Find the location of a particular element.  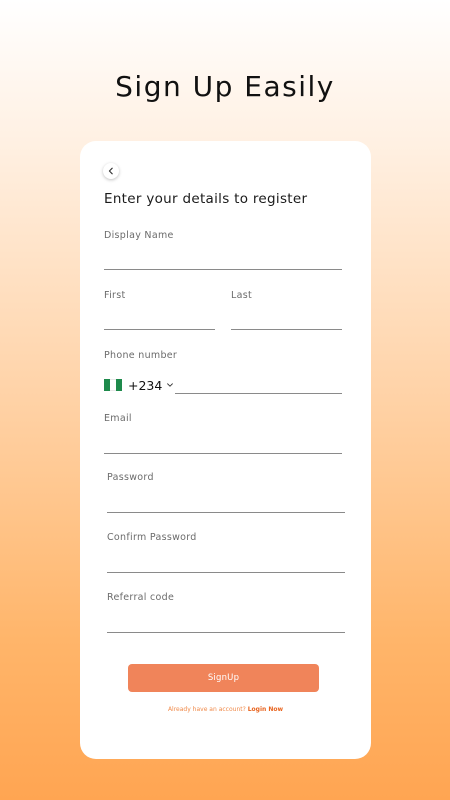

back-button is located at coordinates (111, 171).